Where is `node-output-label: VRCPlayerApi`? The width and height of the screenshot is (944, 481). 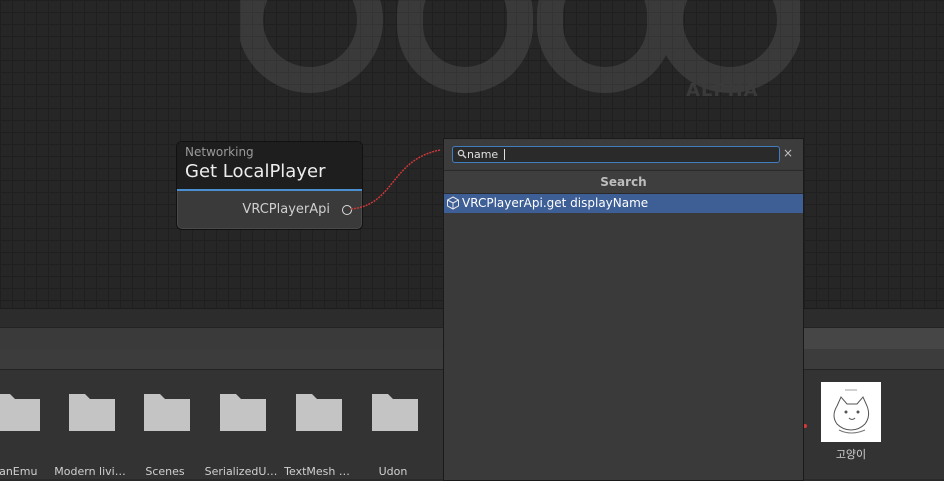 node-output-label: VRCPlayerApi is located at coordinates (286, 209).